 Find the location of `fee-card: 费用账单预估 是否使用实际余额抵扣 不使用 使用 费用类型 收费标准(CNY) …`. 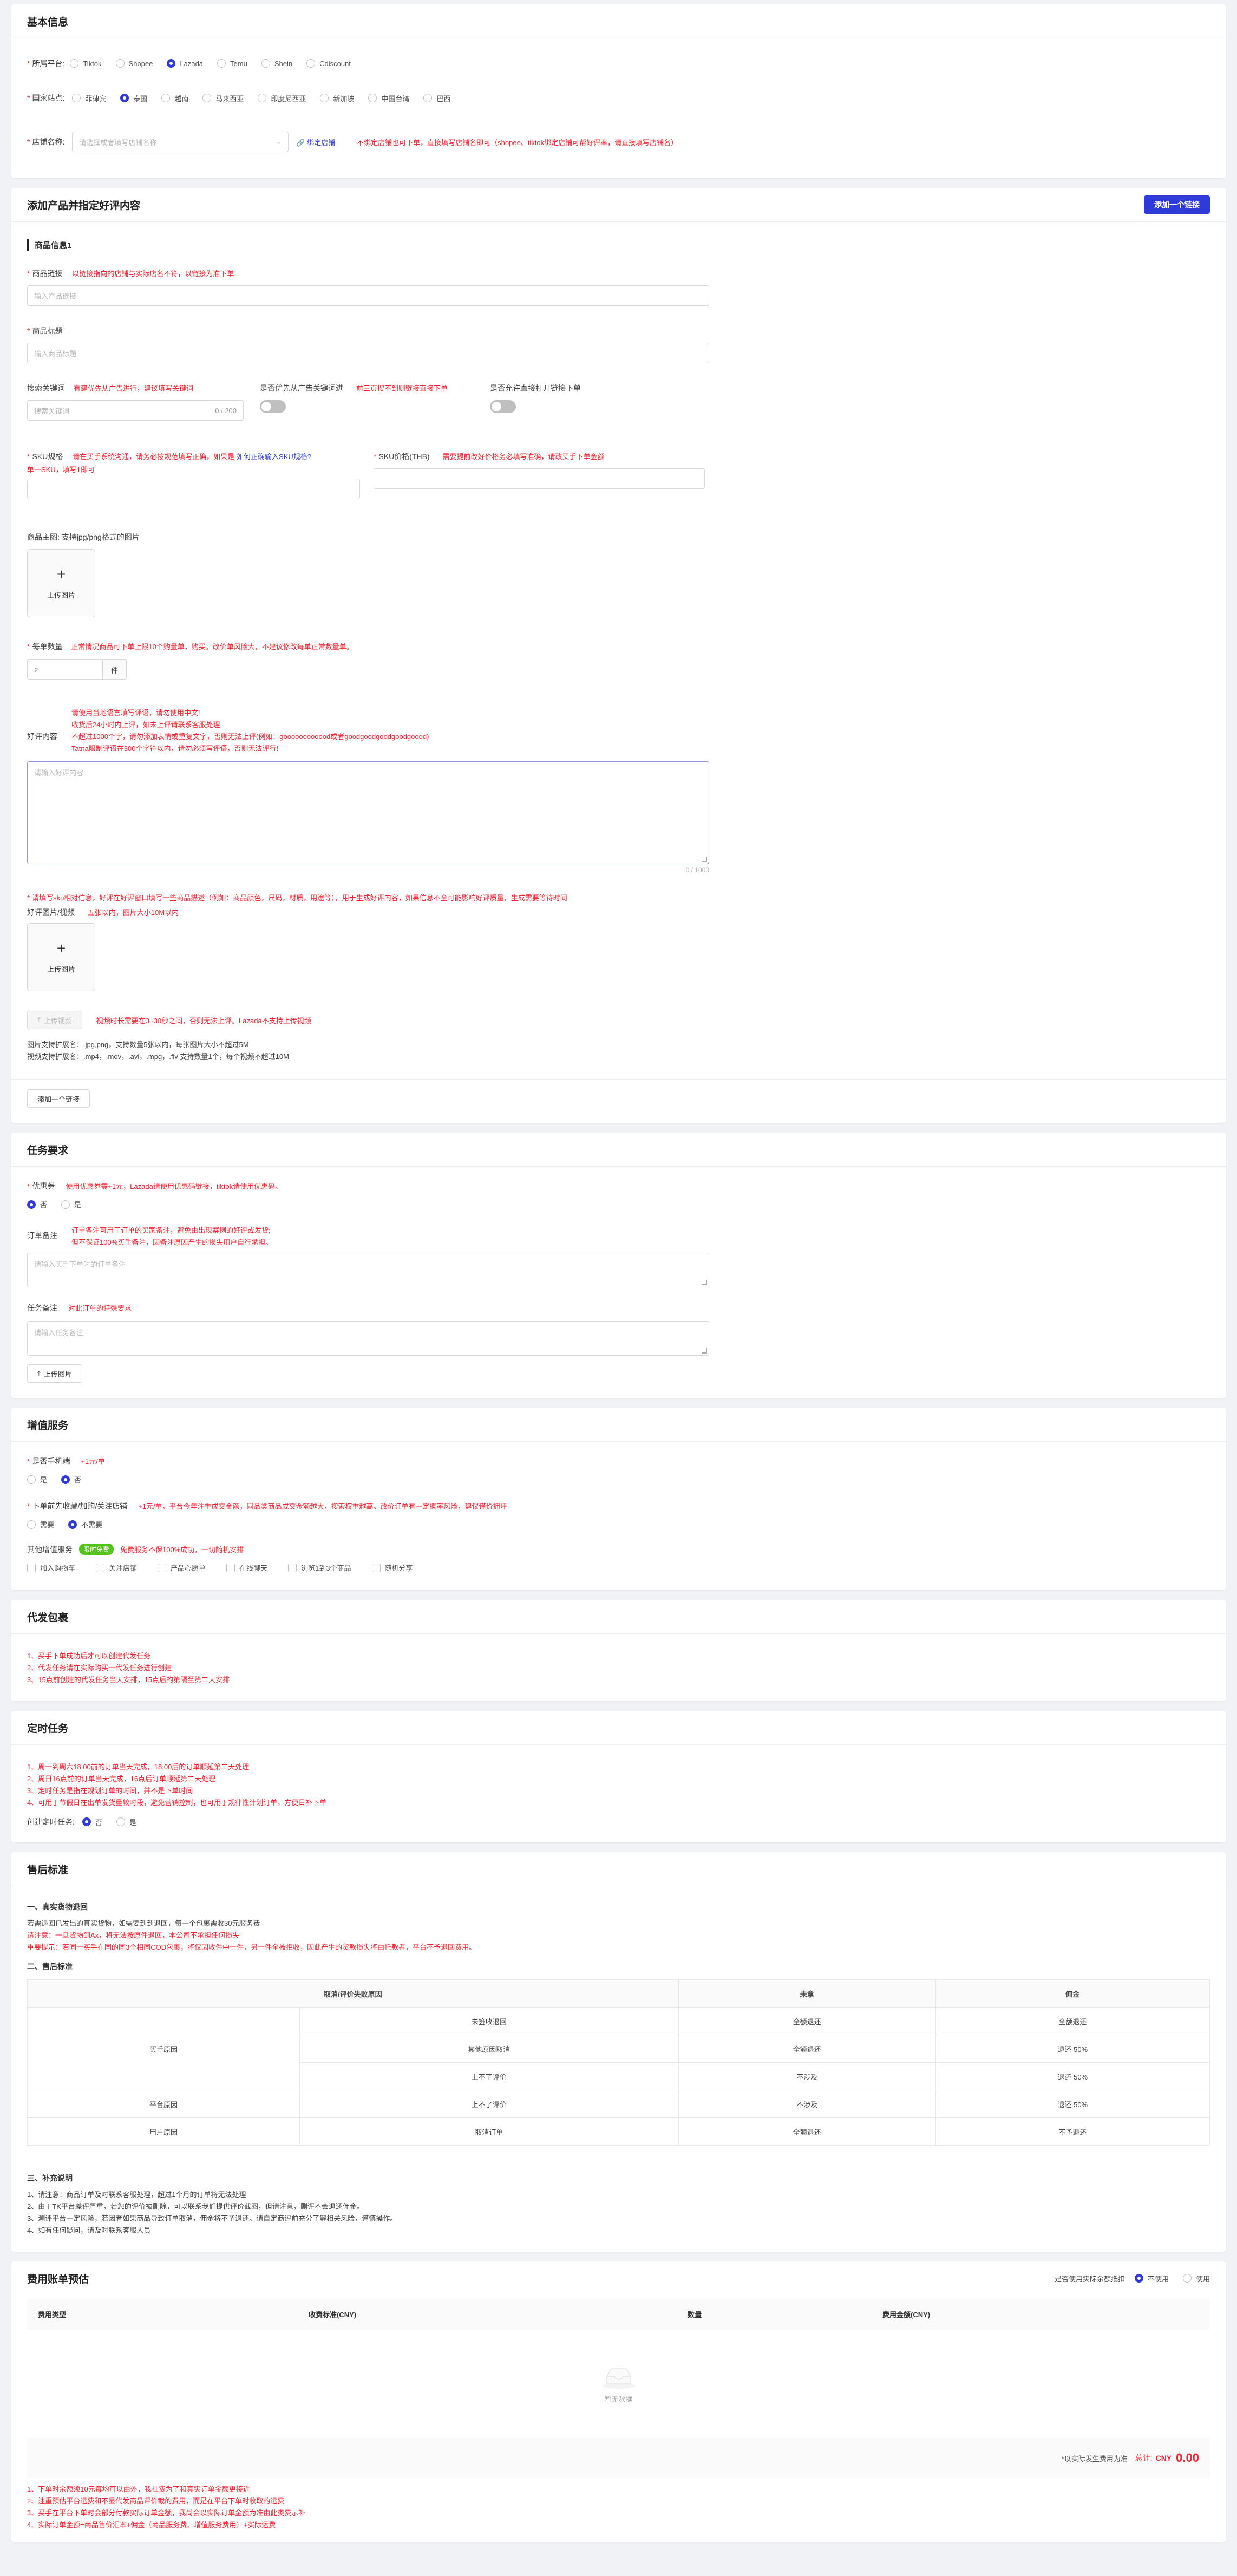

fee-card: 费用账单预估 是否使用实际余额抵扣 不使用 使用 费用类型 收费标准(CNY) … is located at coordinates (618, 2401).